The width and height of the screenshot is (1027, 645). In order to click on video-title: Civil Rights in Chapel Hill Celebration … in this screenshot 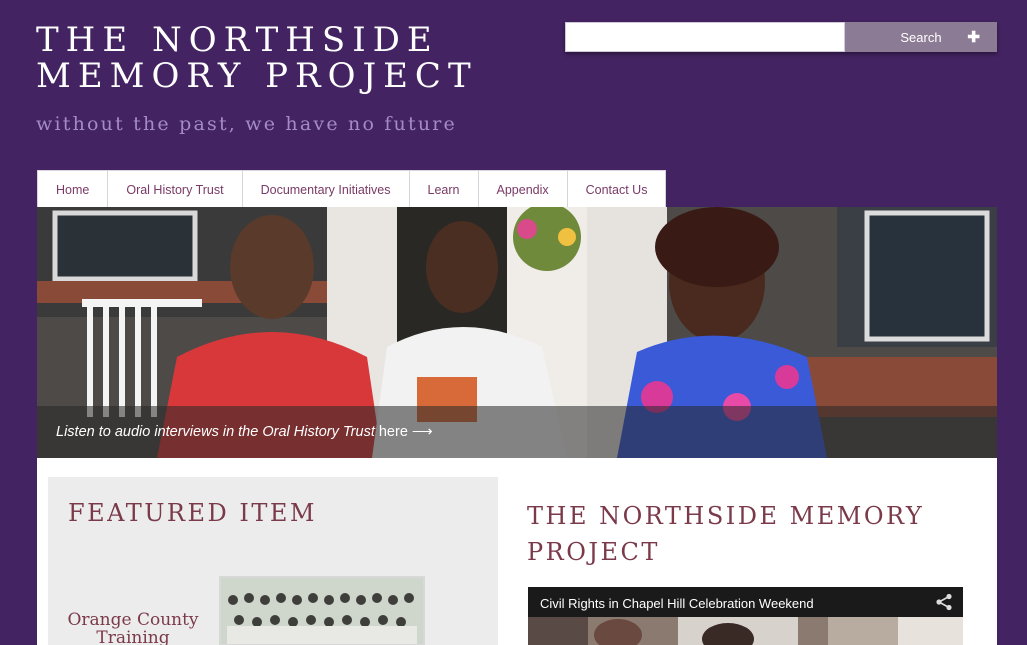, I will do `click(677, 603)`.